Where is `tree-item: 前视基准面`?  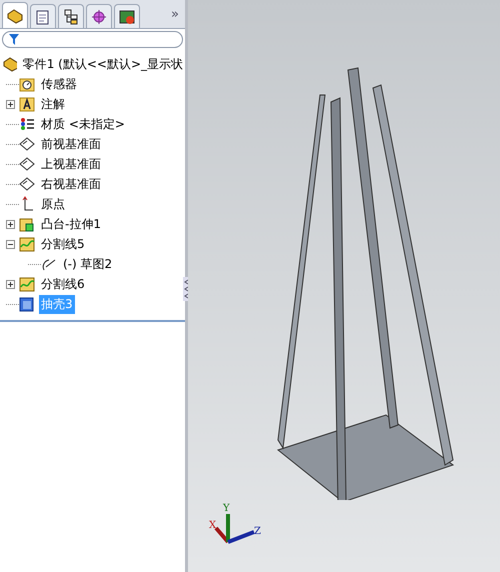 tree-item: 前视基准面 is located at coordinates (71, 144).